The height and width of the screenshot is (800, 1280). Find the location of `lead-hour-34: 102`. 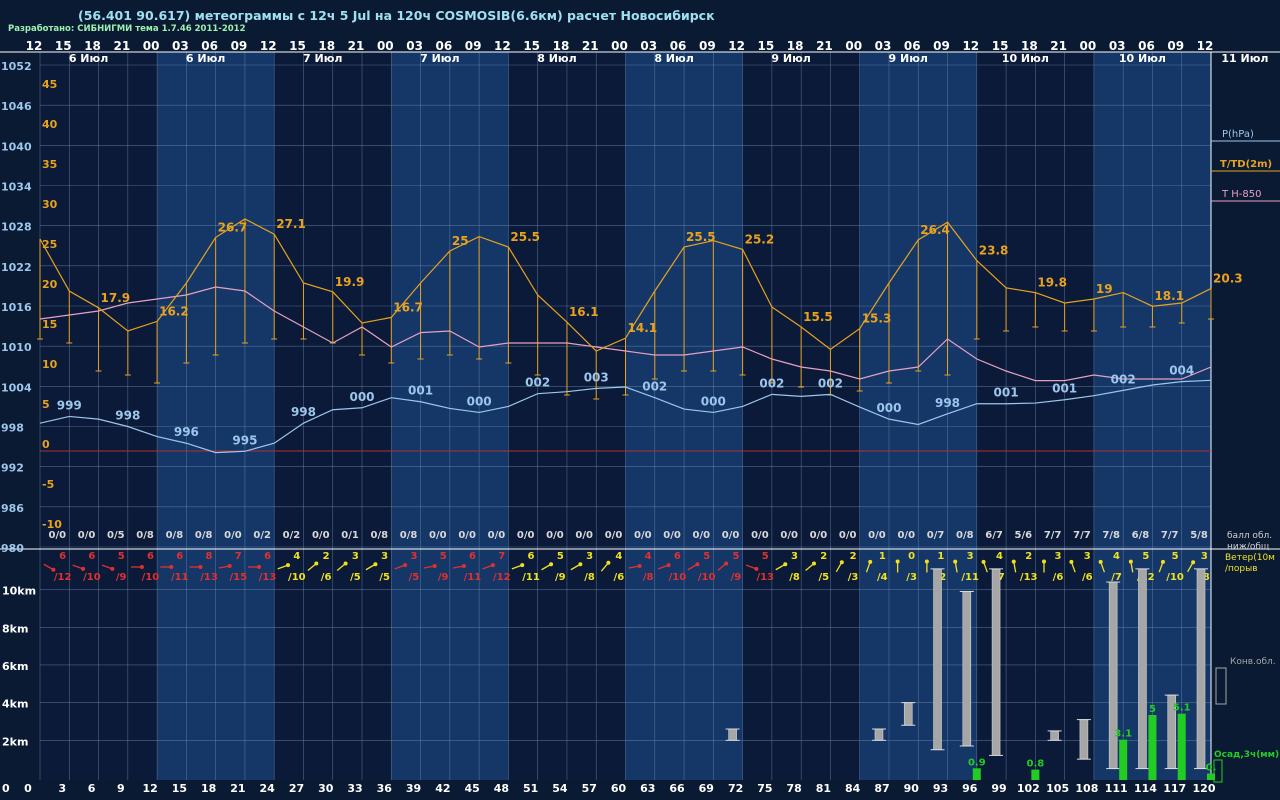

lead-hour-34: 102 is located at coordinates (1028, 788).